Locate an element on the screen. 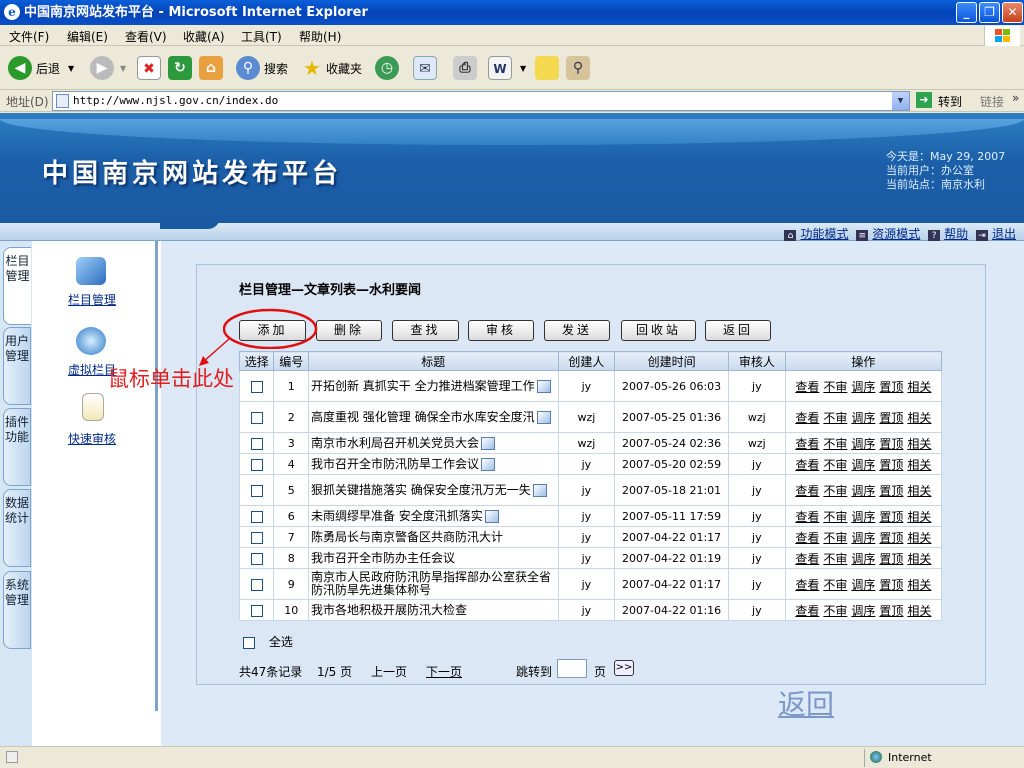  row-title: 陈勇局长与南京警备区共商防汛大计 is located at coordinates (433, 537).